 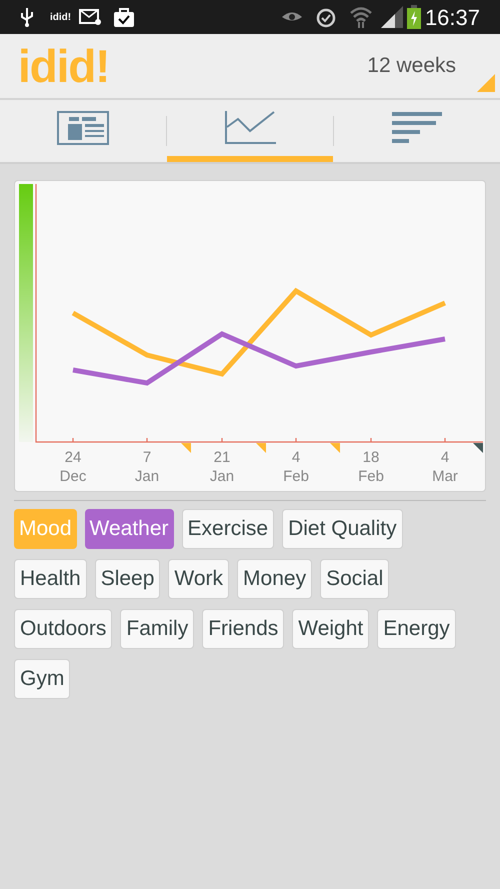 I want to click on dropdown-corner-icon, so click(x=486, y=83).